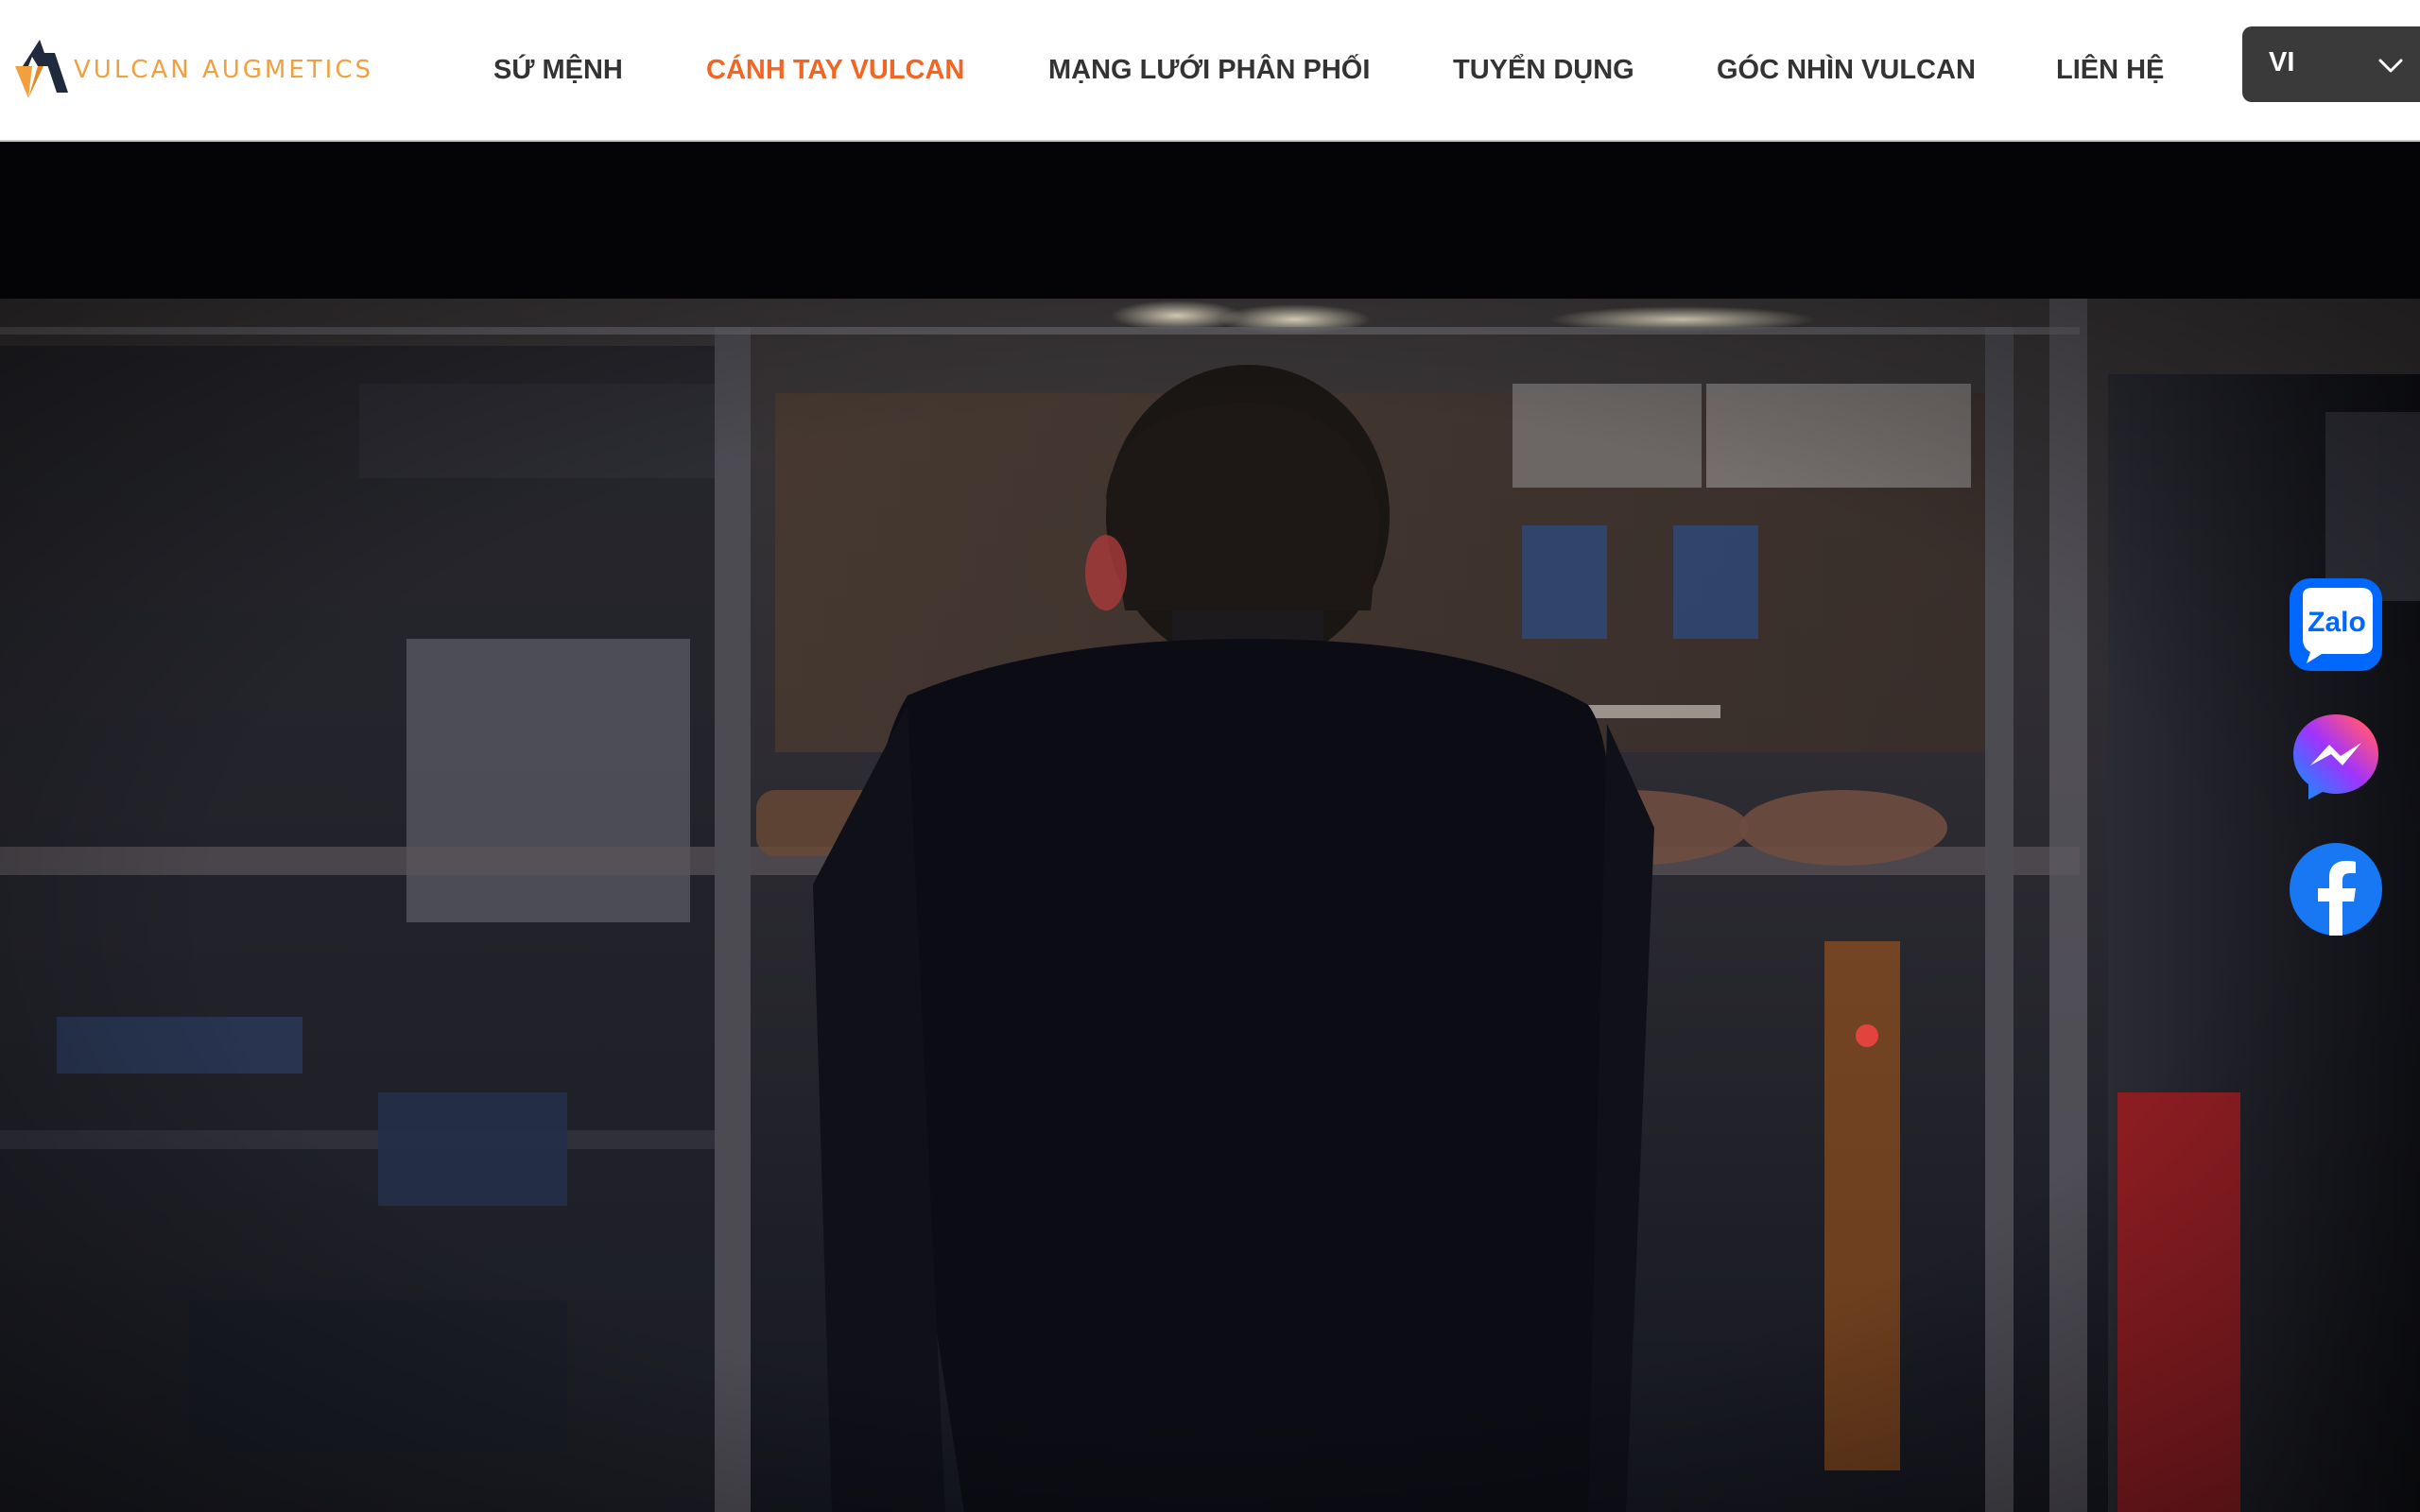 This screenshot has height=1512, width=2420. What do you see at coordinates (2282, 62) in the screenshot?
I see `language-selected-value: VI` at bounding box center [2282, 62].